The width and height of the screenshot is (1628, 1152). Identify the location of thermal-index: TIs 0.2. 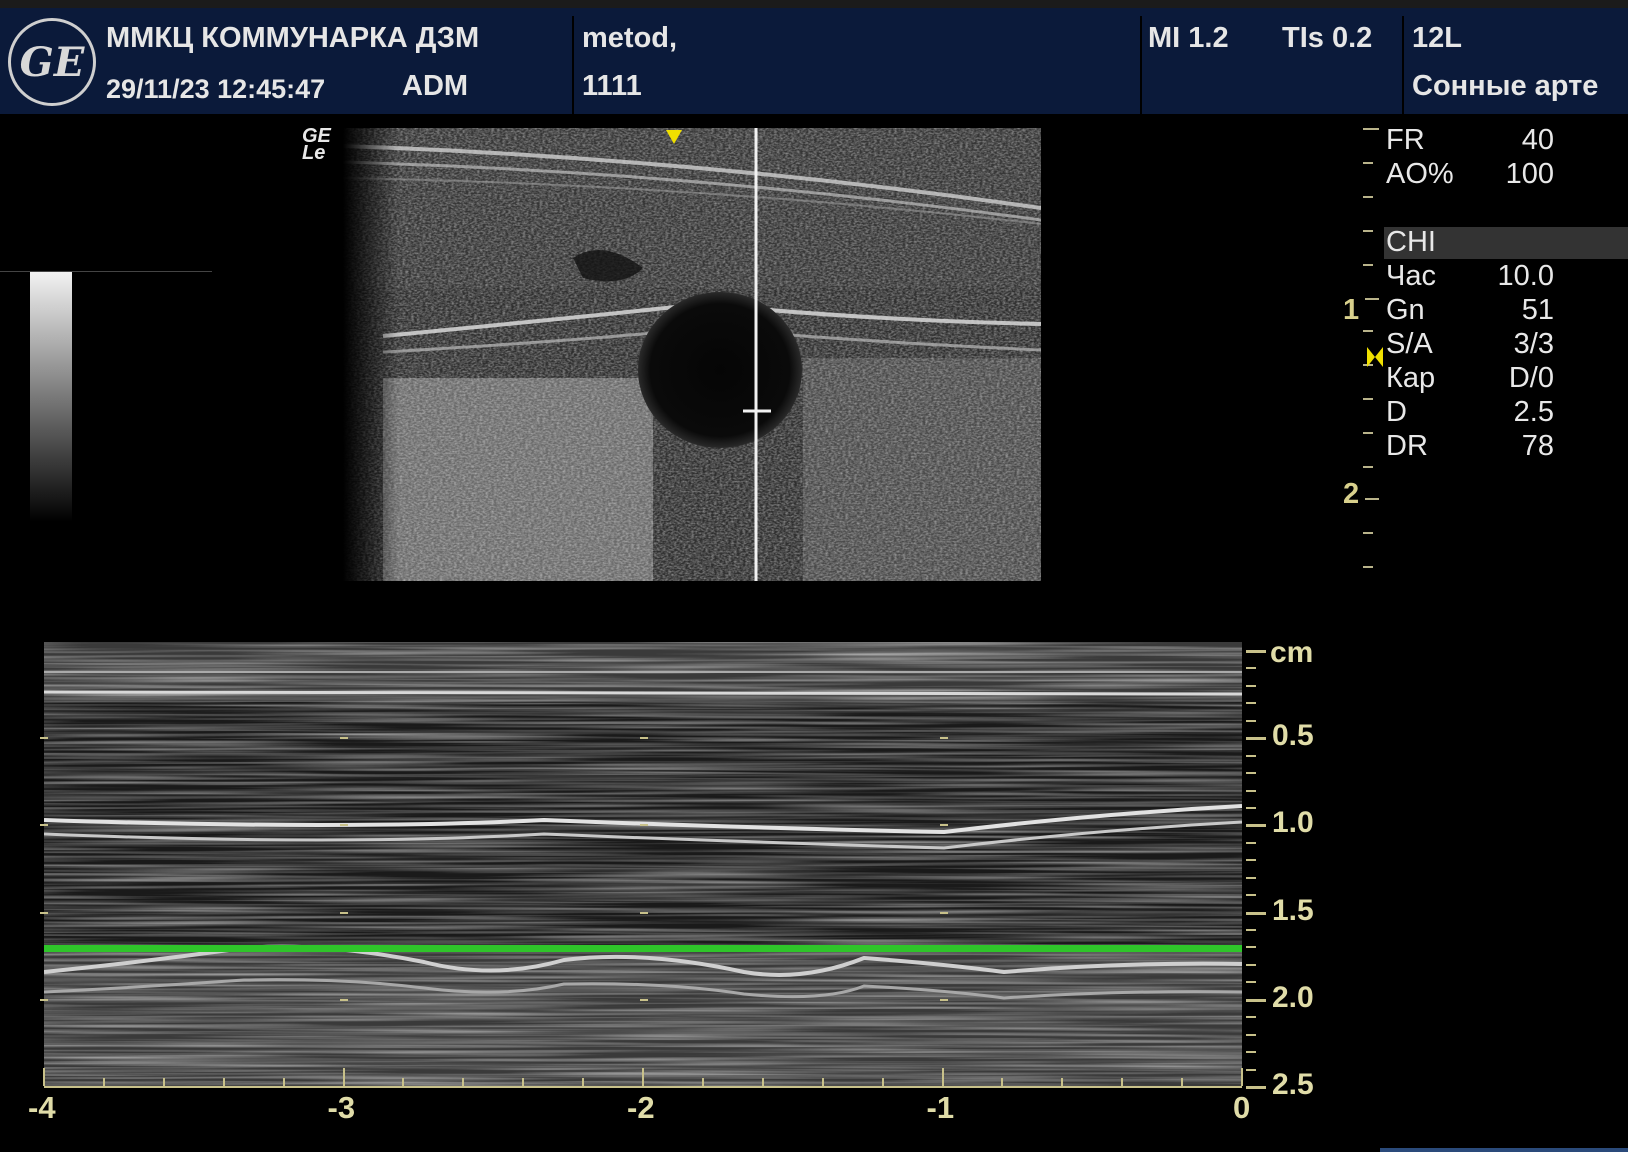
(1327, 38).